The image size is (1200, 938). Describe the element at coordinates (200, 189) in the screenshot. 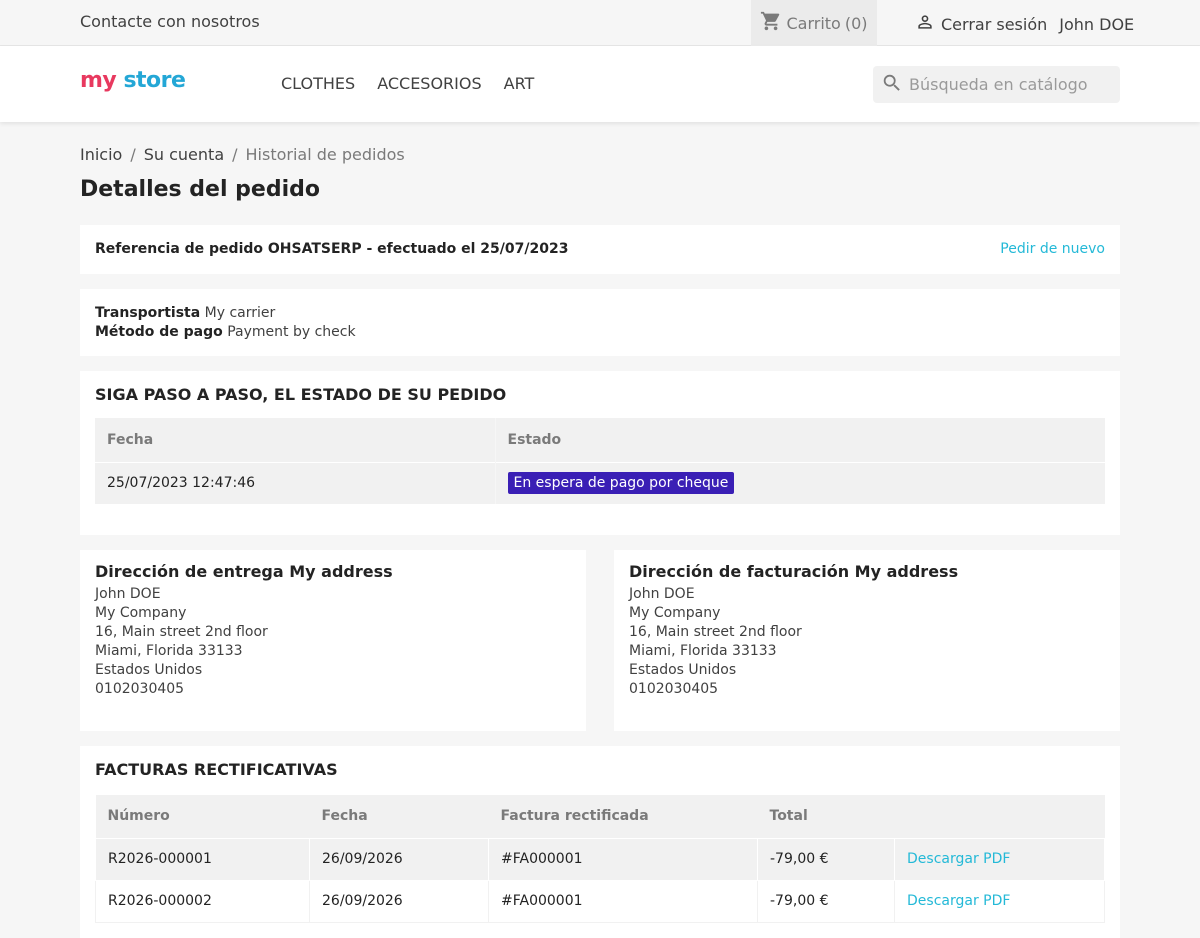

I see `page-title: Detalles del pedido` at that location.